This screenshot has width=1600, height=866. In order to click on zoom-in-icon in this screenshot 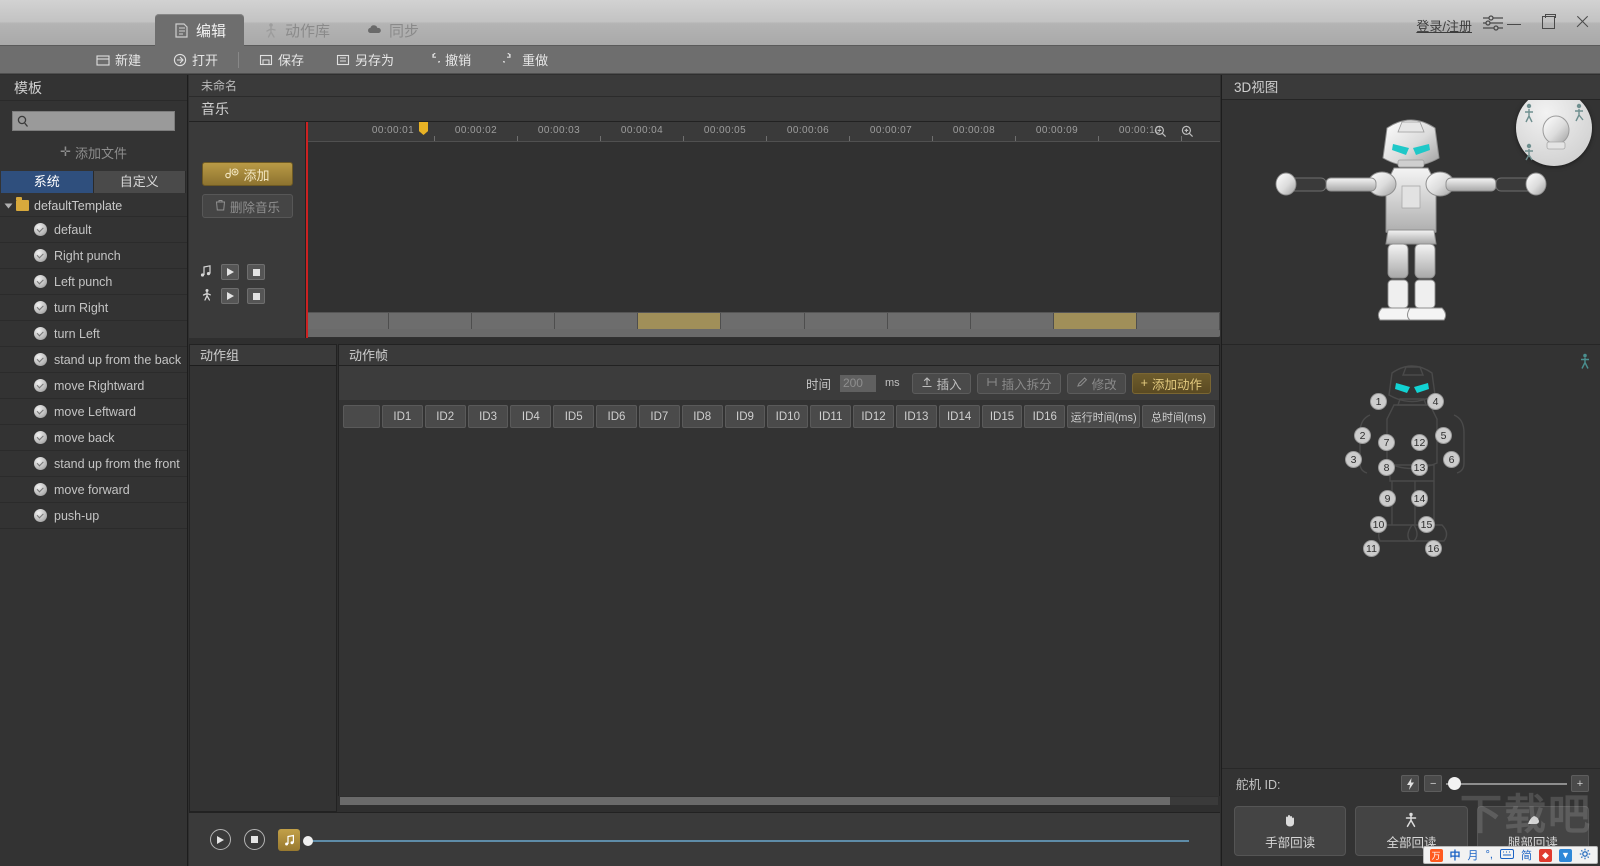, I will do `click(1187, 133)`.